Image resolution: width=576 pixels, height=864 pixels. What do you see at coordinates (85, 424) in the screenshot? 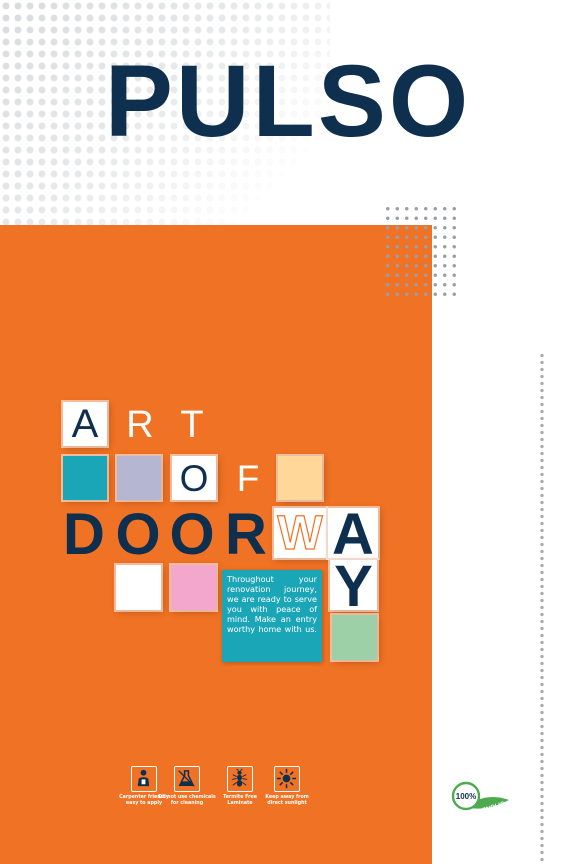
I see `headline-letter: A` at bounding box center [85, 424].